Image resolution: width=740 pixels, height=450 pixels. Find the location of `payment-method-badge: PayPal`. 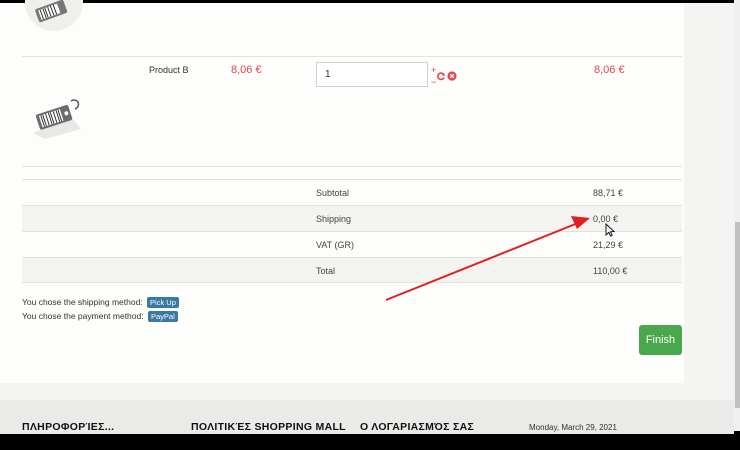

payment-method-badge: PayPal is located at coordinates (162, 317).